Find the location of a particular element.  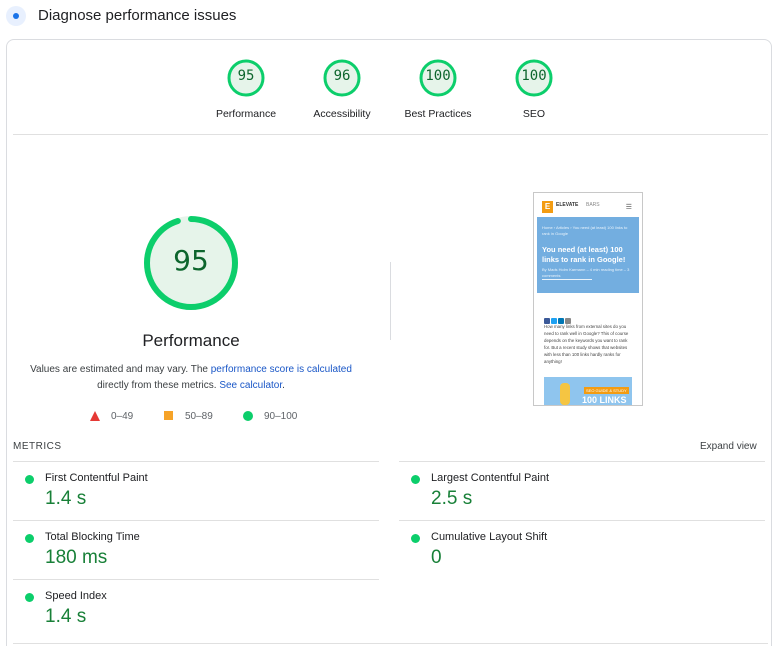

circle-icon is located at coordinates (248, 416).